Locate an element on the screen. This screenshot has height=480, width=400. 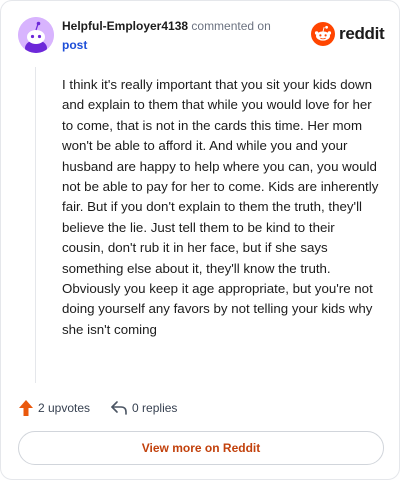
thread-line is located at coordinates (35, 225).